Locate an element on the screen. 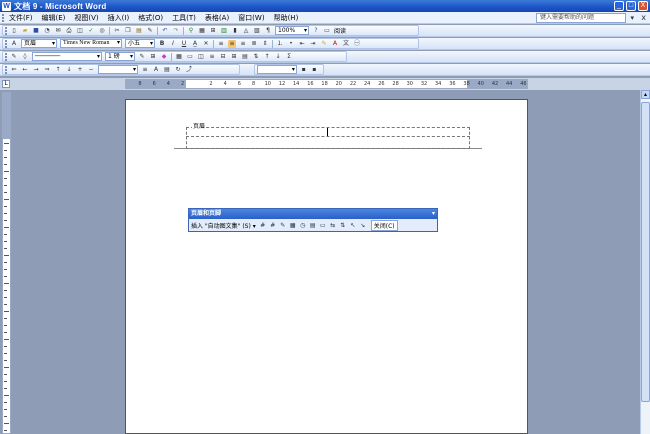 The width and height of the screenshot is (650, 434). document-close-button: x is located at coordinates (643, 17).